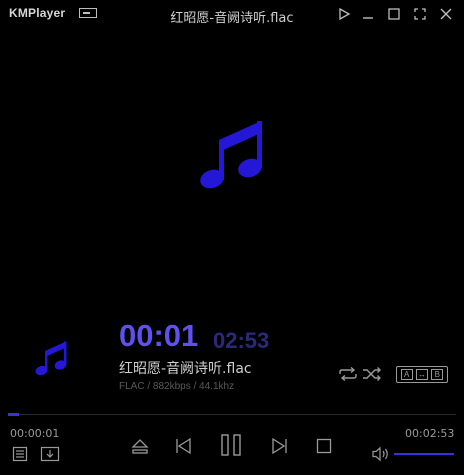  I want to click on ab-point-b: B, so click(437, 374).